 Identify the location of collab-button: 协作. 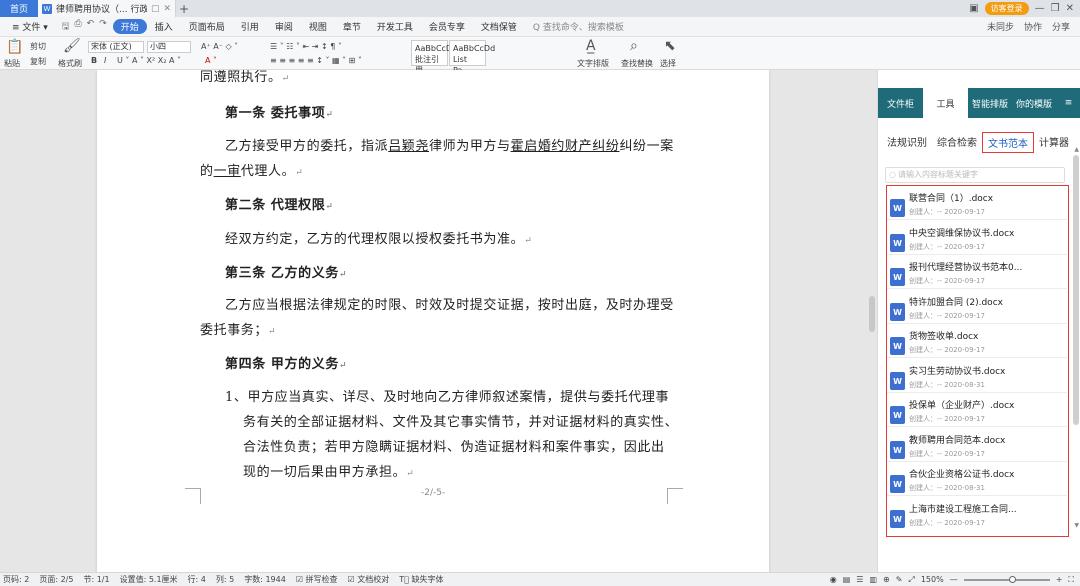
(1033, 26).